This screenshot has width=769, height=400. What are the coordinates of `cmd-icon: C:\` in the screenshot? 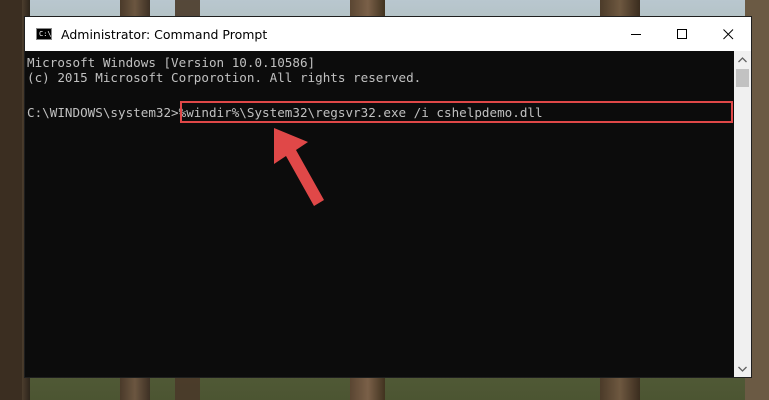 It's located at (44, 34).